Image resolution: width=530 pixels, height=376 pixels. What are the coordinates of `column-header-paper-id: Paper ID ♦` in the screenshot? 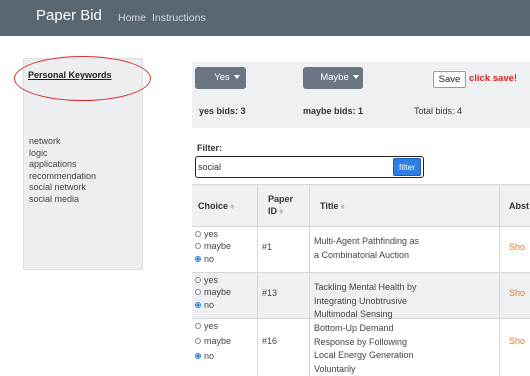 It's located at (285, 205).